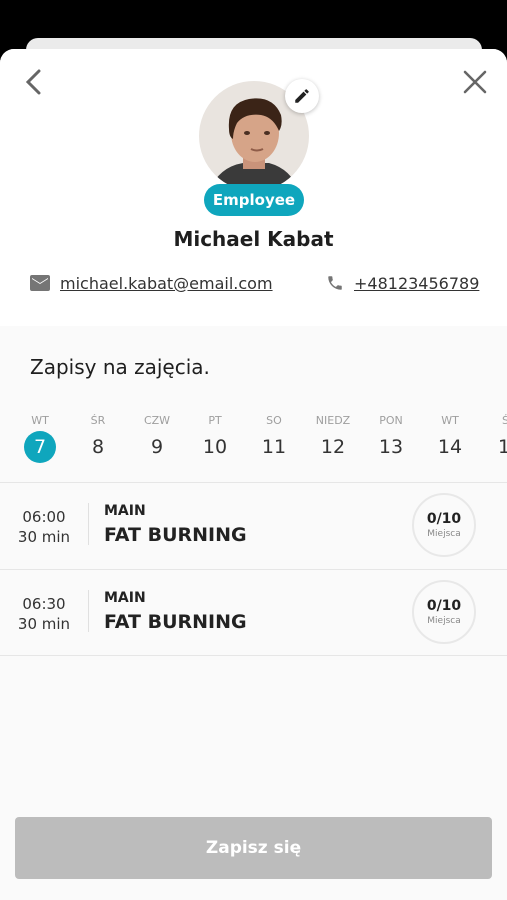 The image size is (507, 900). I want to click on day-item: PT 10, so click(215, 438).